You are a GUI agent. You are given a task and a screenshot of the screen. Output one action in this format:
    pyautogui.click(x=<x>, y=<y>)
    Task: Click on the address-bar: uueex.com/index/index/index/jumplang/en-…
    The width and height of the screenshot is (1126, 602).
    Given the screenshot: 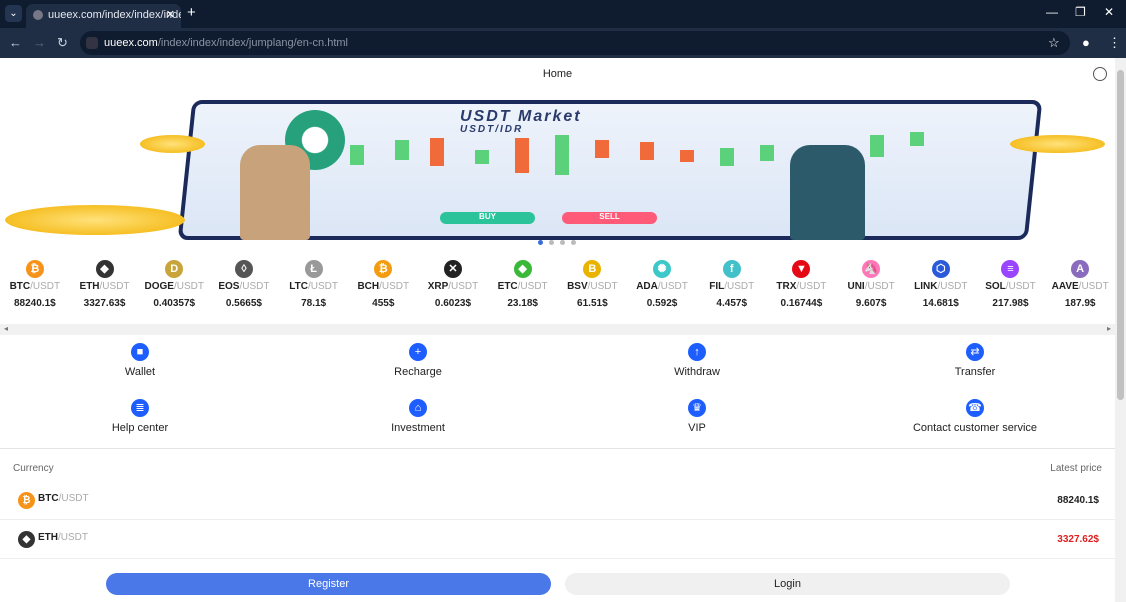 What is the action you would take?
    pyautogui.click(x=575, y=43)
    